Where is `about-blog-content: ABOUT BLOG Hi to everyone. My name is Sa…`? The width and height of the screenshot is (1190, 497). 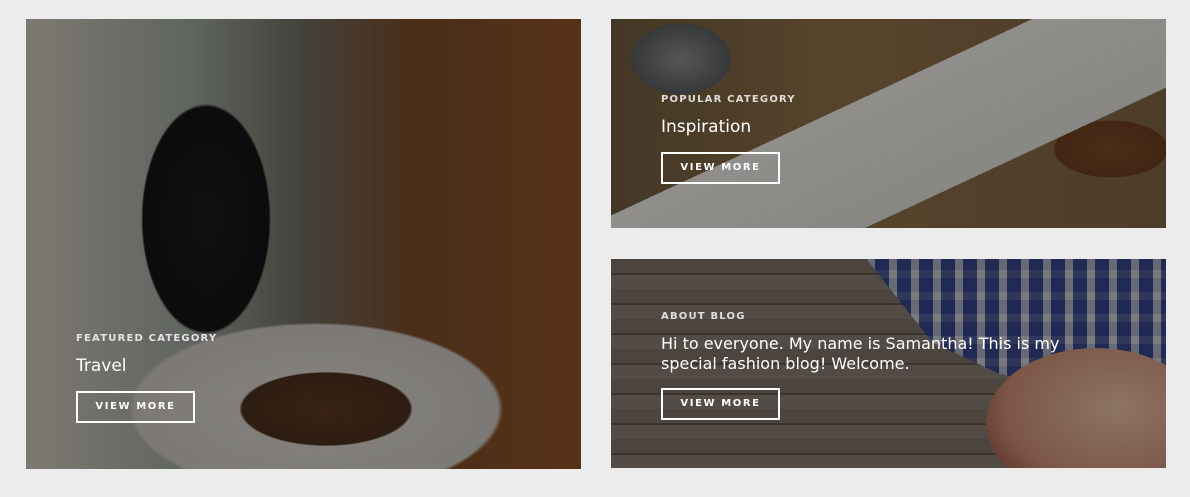
about-blog-content: ABOUT BLOG Hi to everyone. My name is Sa… is located at coordinates (881, 365).